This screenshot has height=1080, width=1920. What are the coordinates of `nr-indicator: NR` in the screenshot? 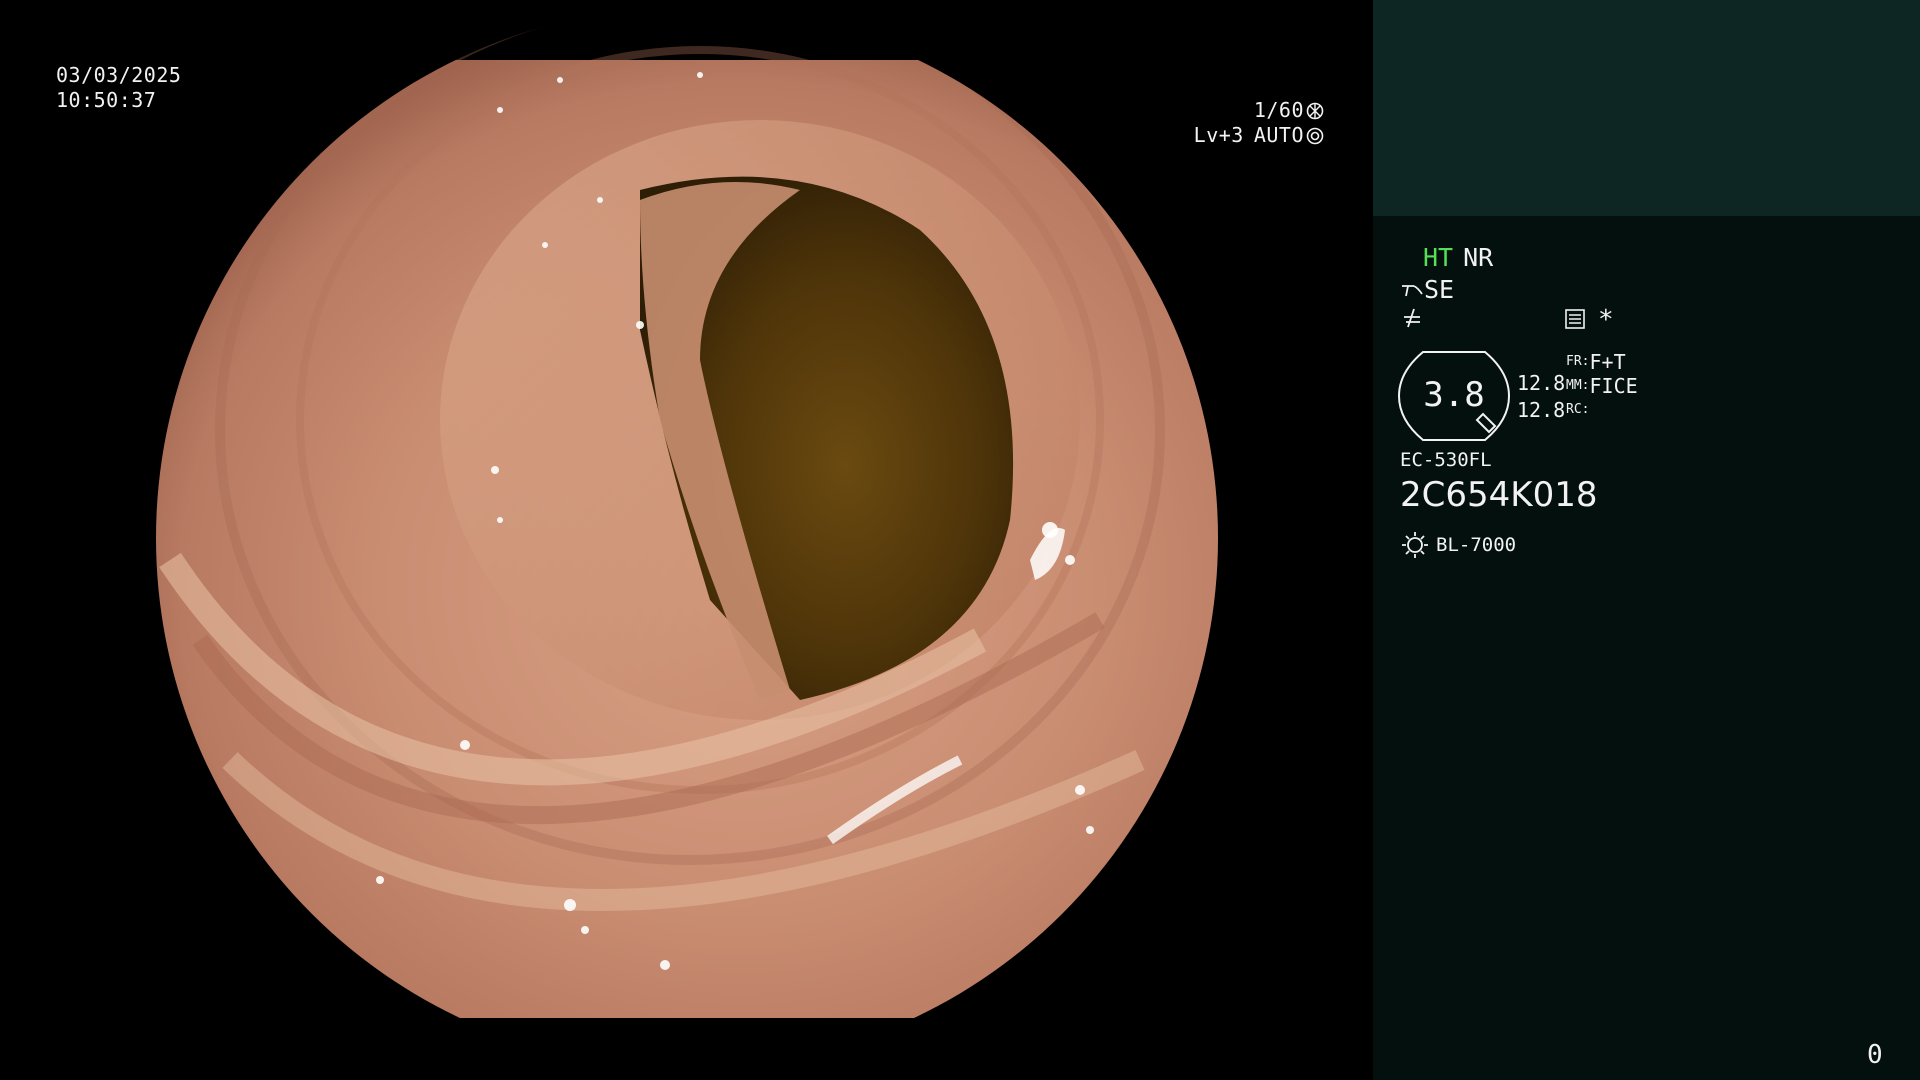 It's located at (1478, 257).